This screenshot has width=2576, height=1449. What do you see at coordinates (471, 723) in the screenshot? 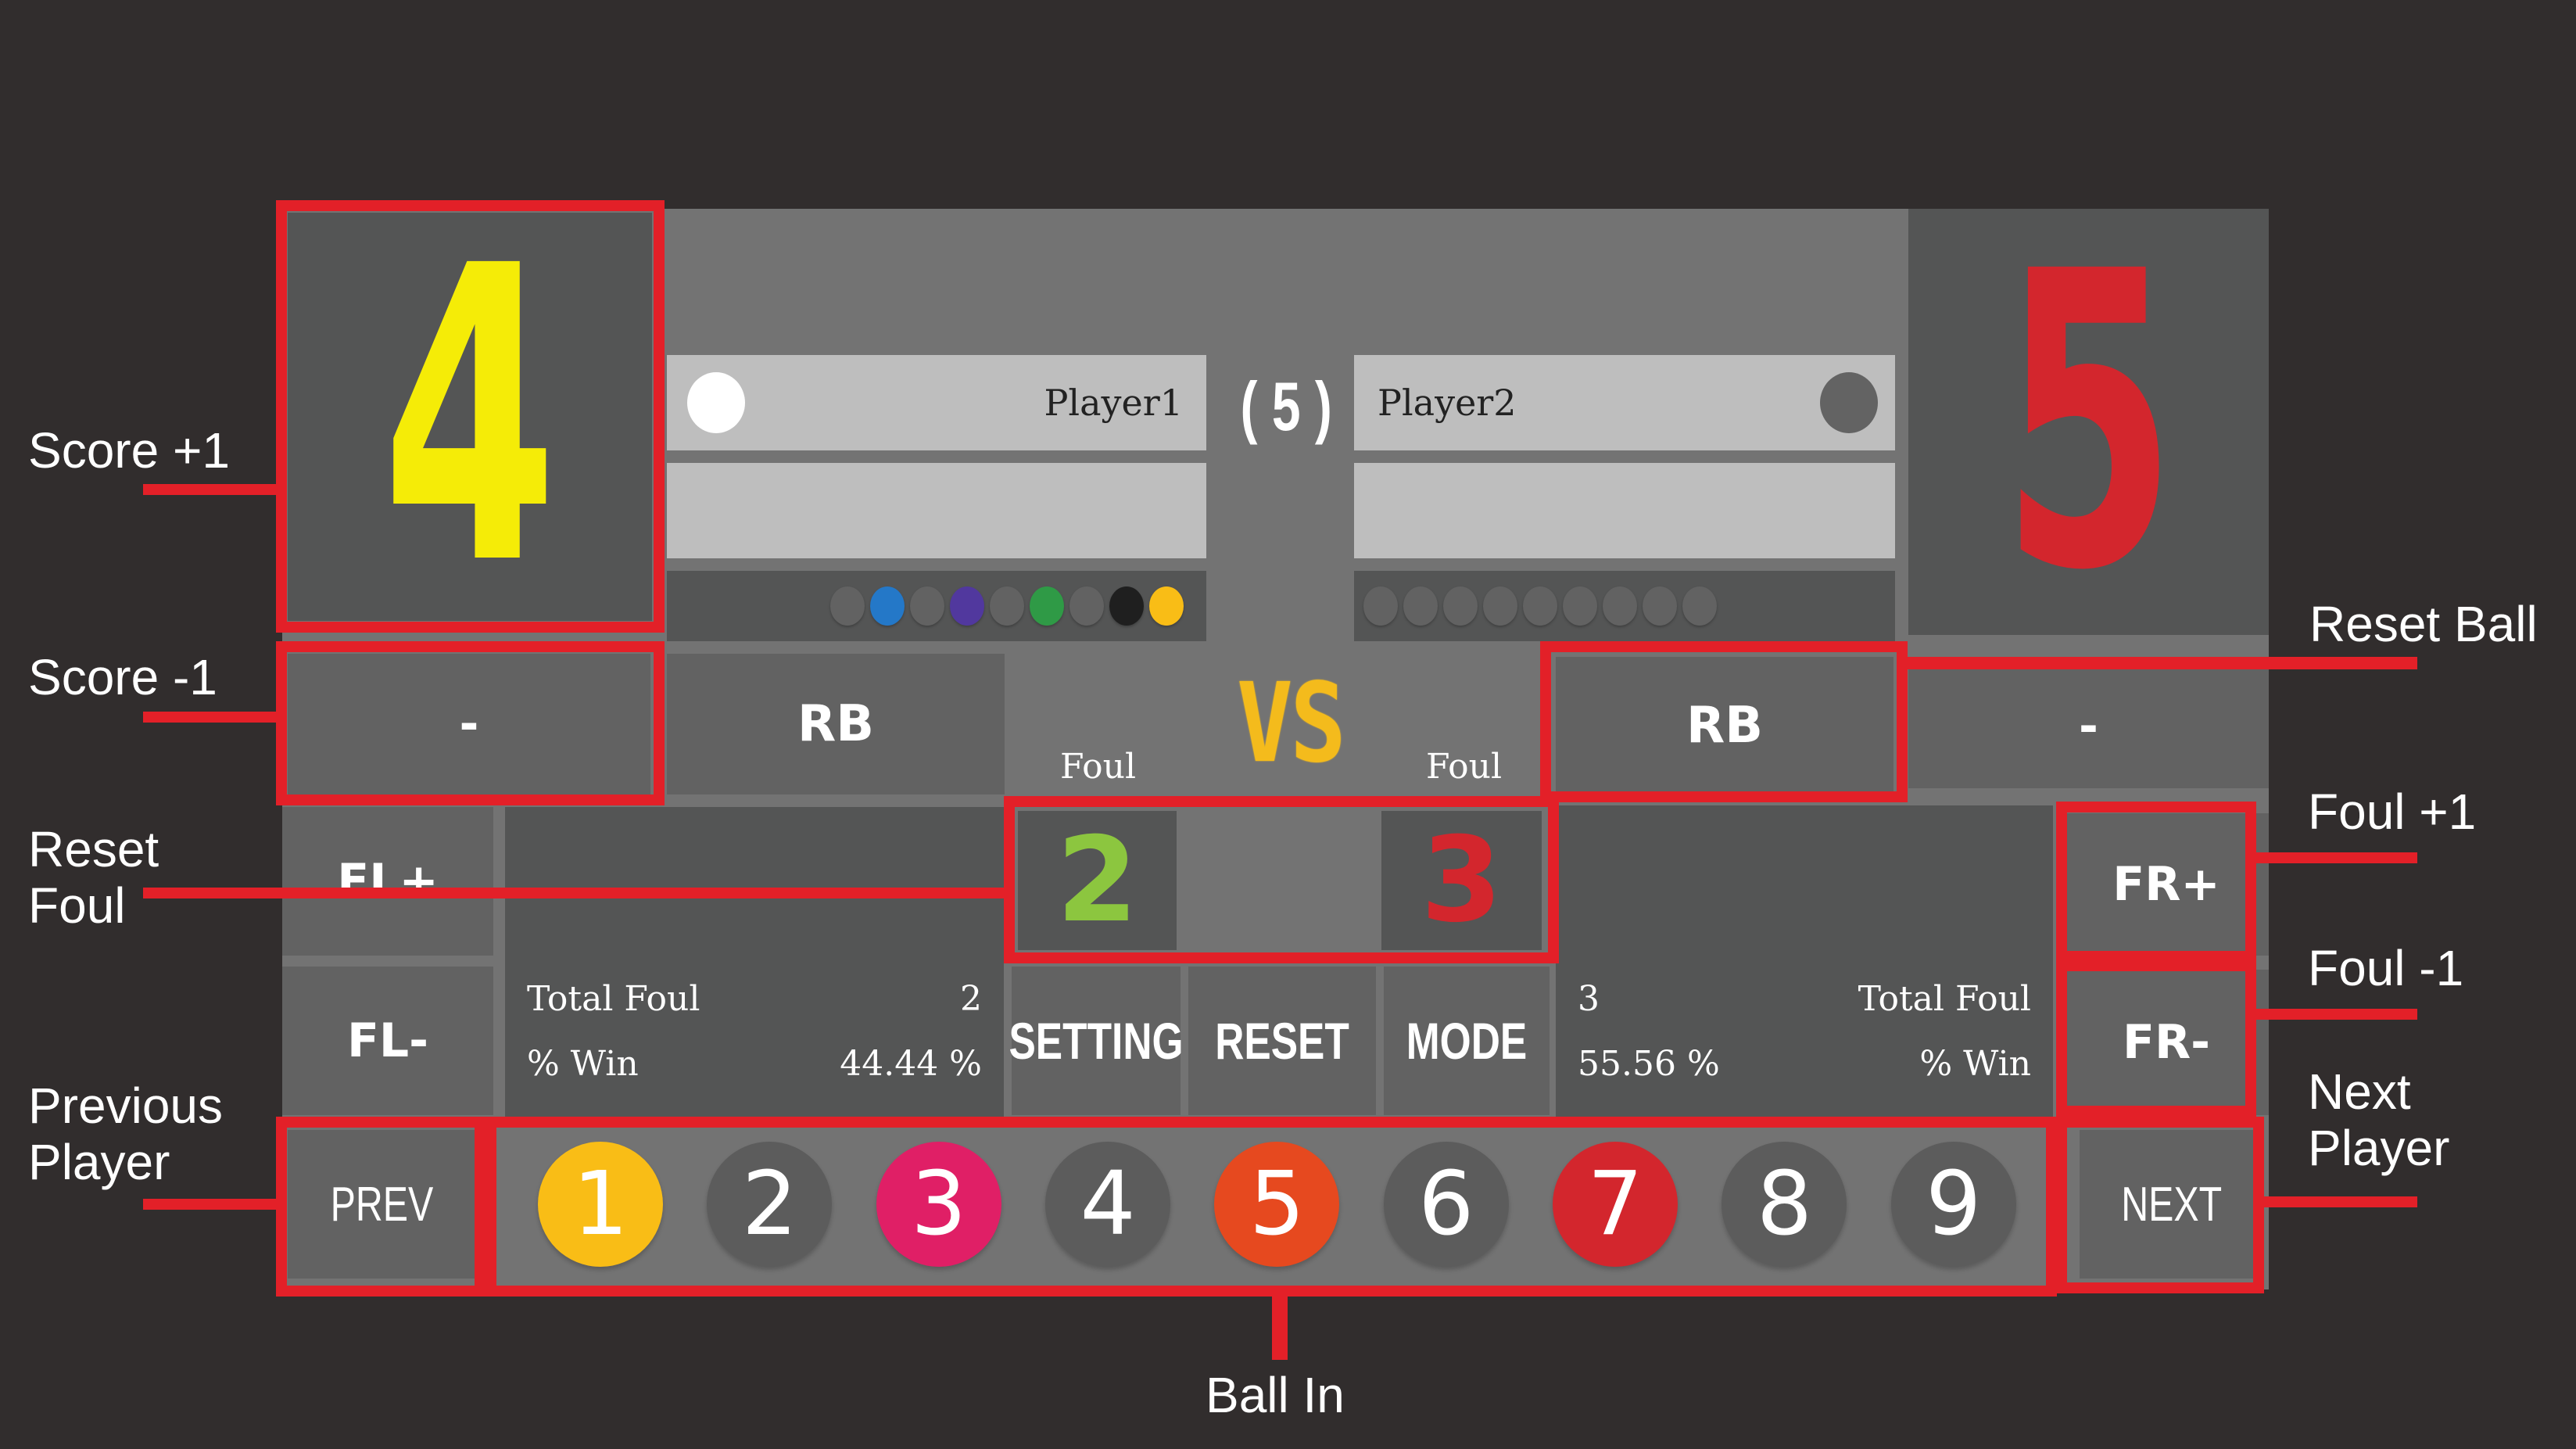
I see `annotation-frame-score-minus` at bounding box center [471, 723].